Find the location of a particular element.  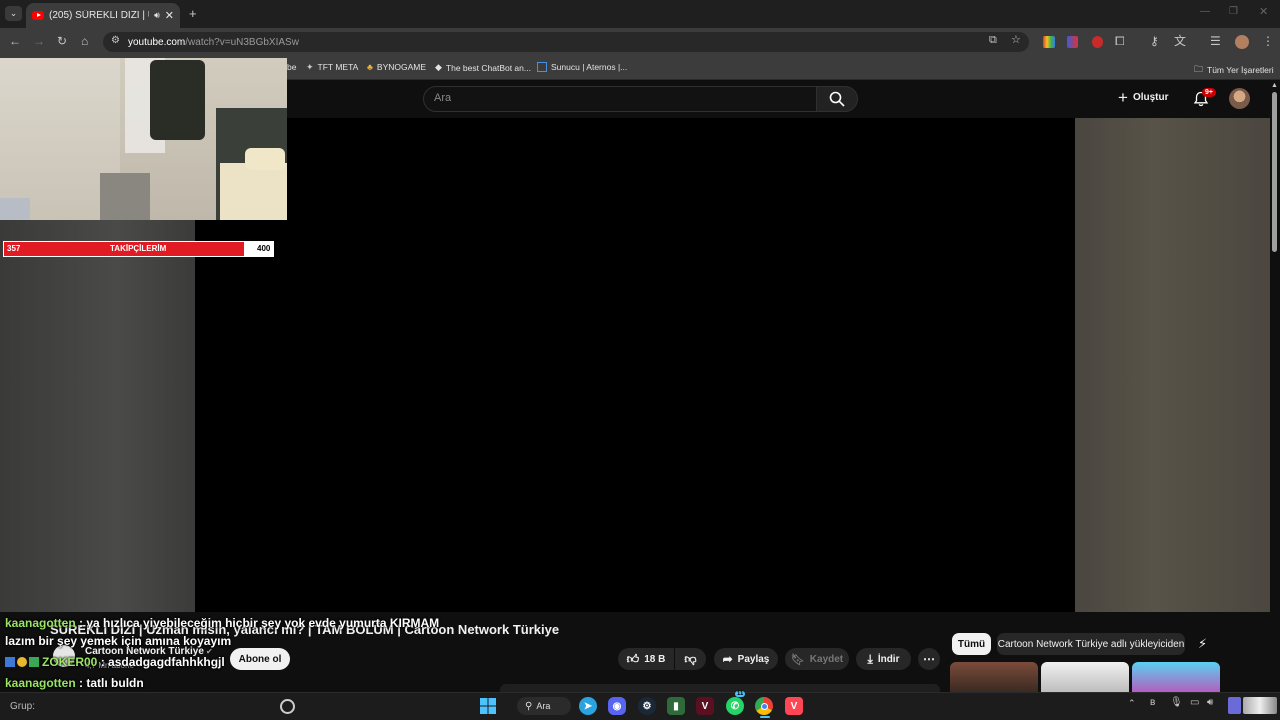

tray-display-icon: ▭ is located at coordinates (1194, 703).